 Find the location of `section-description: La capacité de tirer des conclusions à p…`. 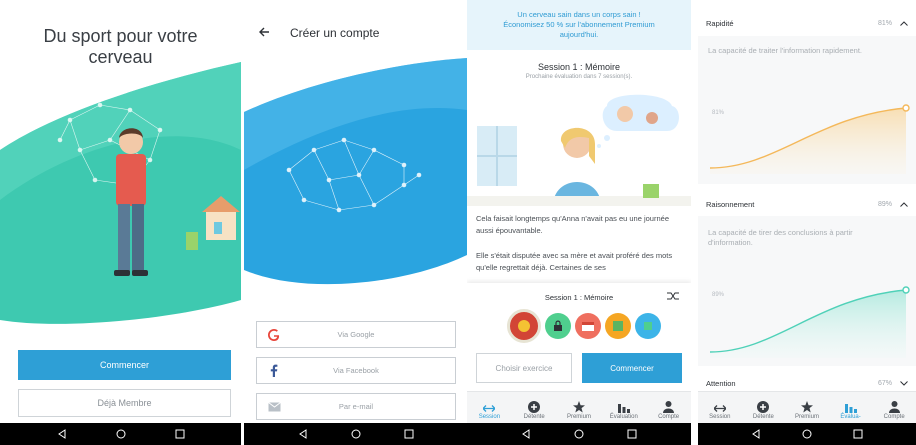

section-description: La capacité de tirer des conclusions à p… is located at coordinates (780, 237).